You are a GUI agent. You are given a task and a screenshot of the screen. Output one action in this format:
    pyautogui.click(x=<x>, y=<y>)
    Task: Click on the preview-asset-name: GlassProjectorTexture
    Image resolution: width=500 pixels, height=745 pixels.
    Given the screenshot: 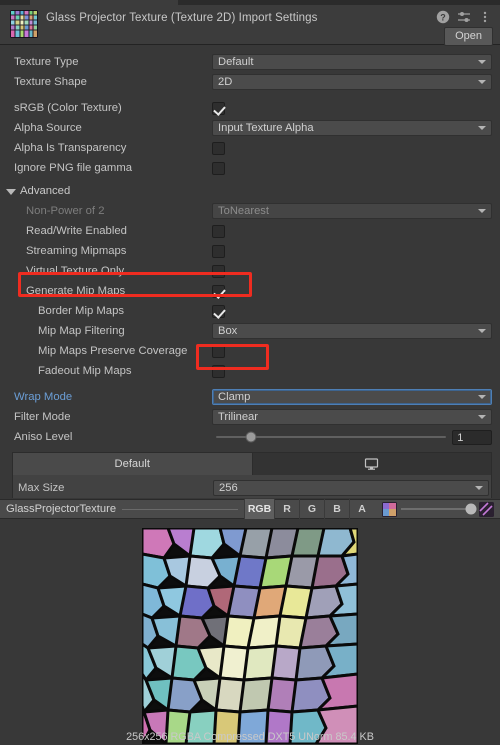 What is the action you would take?
    pyautogui.click(x=61, y=509)
    